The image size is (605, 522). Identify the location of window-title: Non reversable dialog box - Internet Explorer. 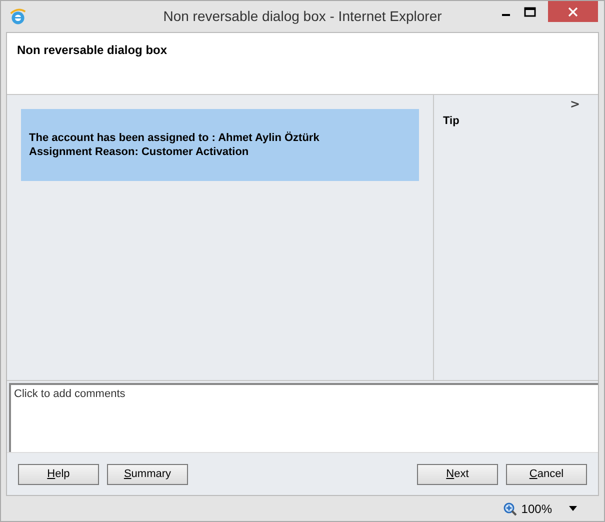
(302, 16).